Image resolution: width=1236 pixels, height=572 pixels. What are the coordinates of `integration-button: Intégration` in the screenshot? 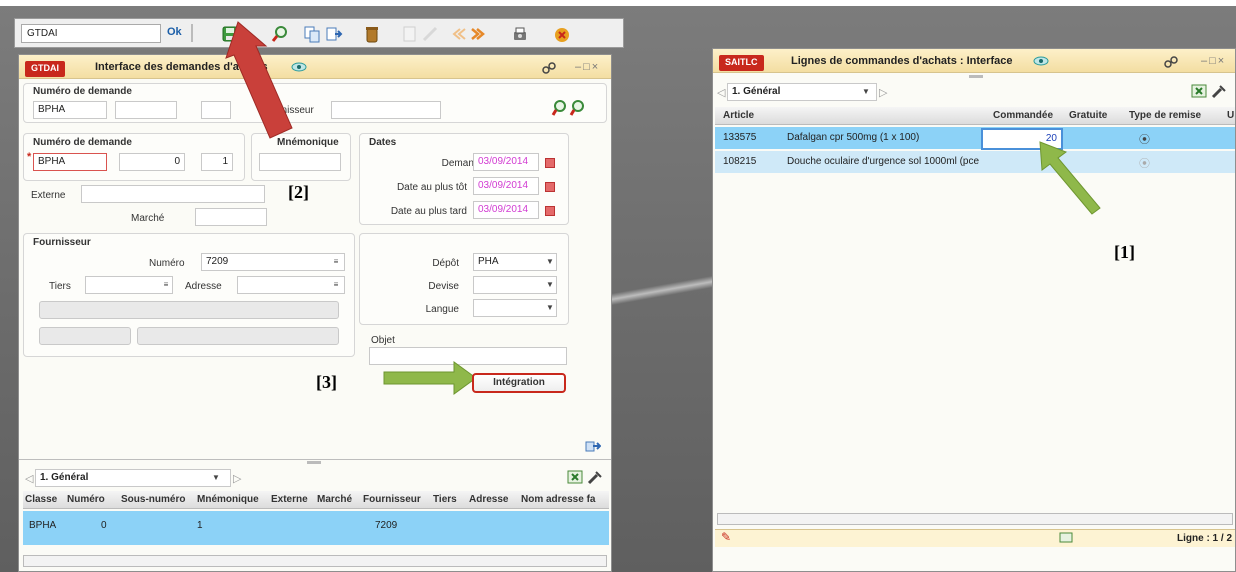 It's located at (519, 383).